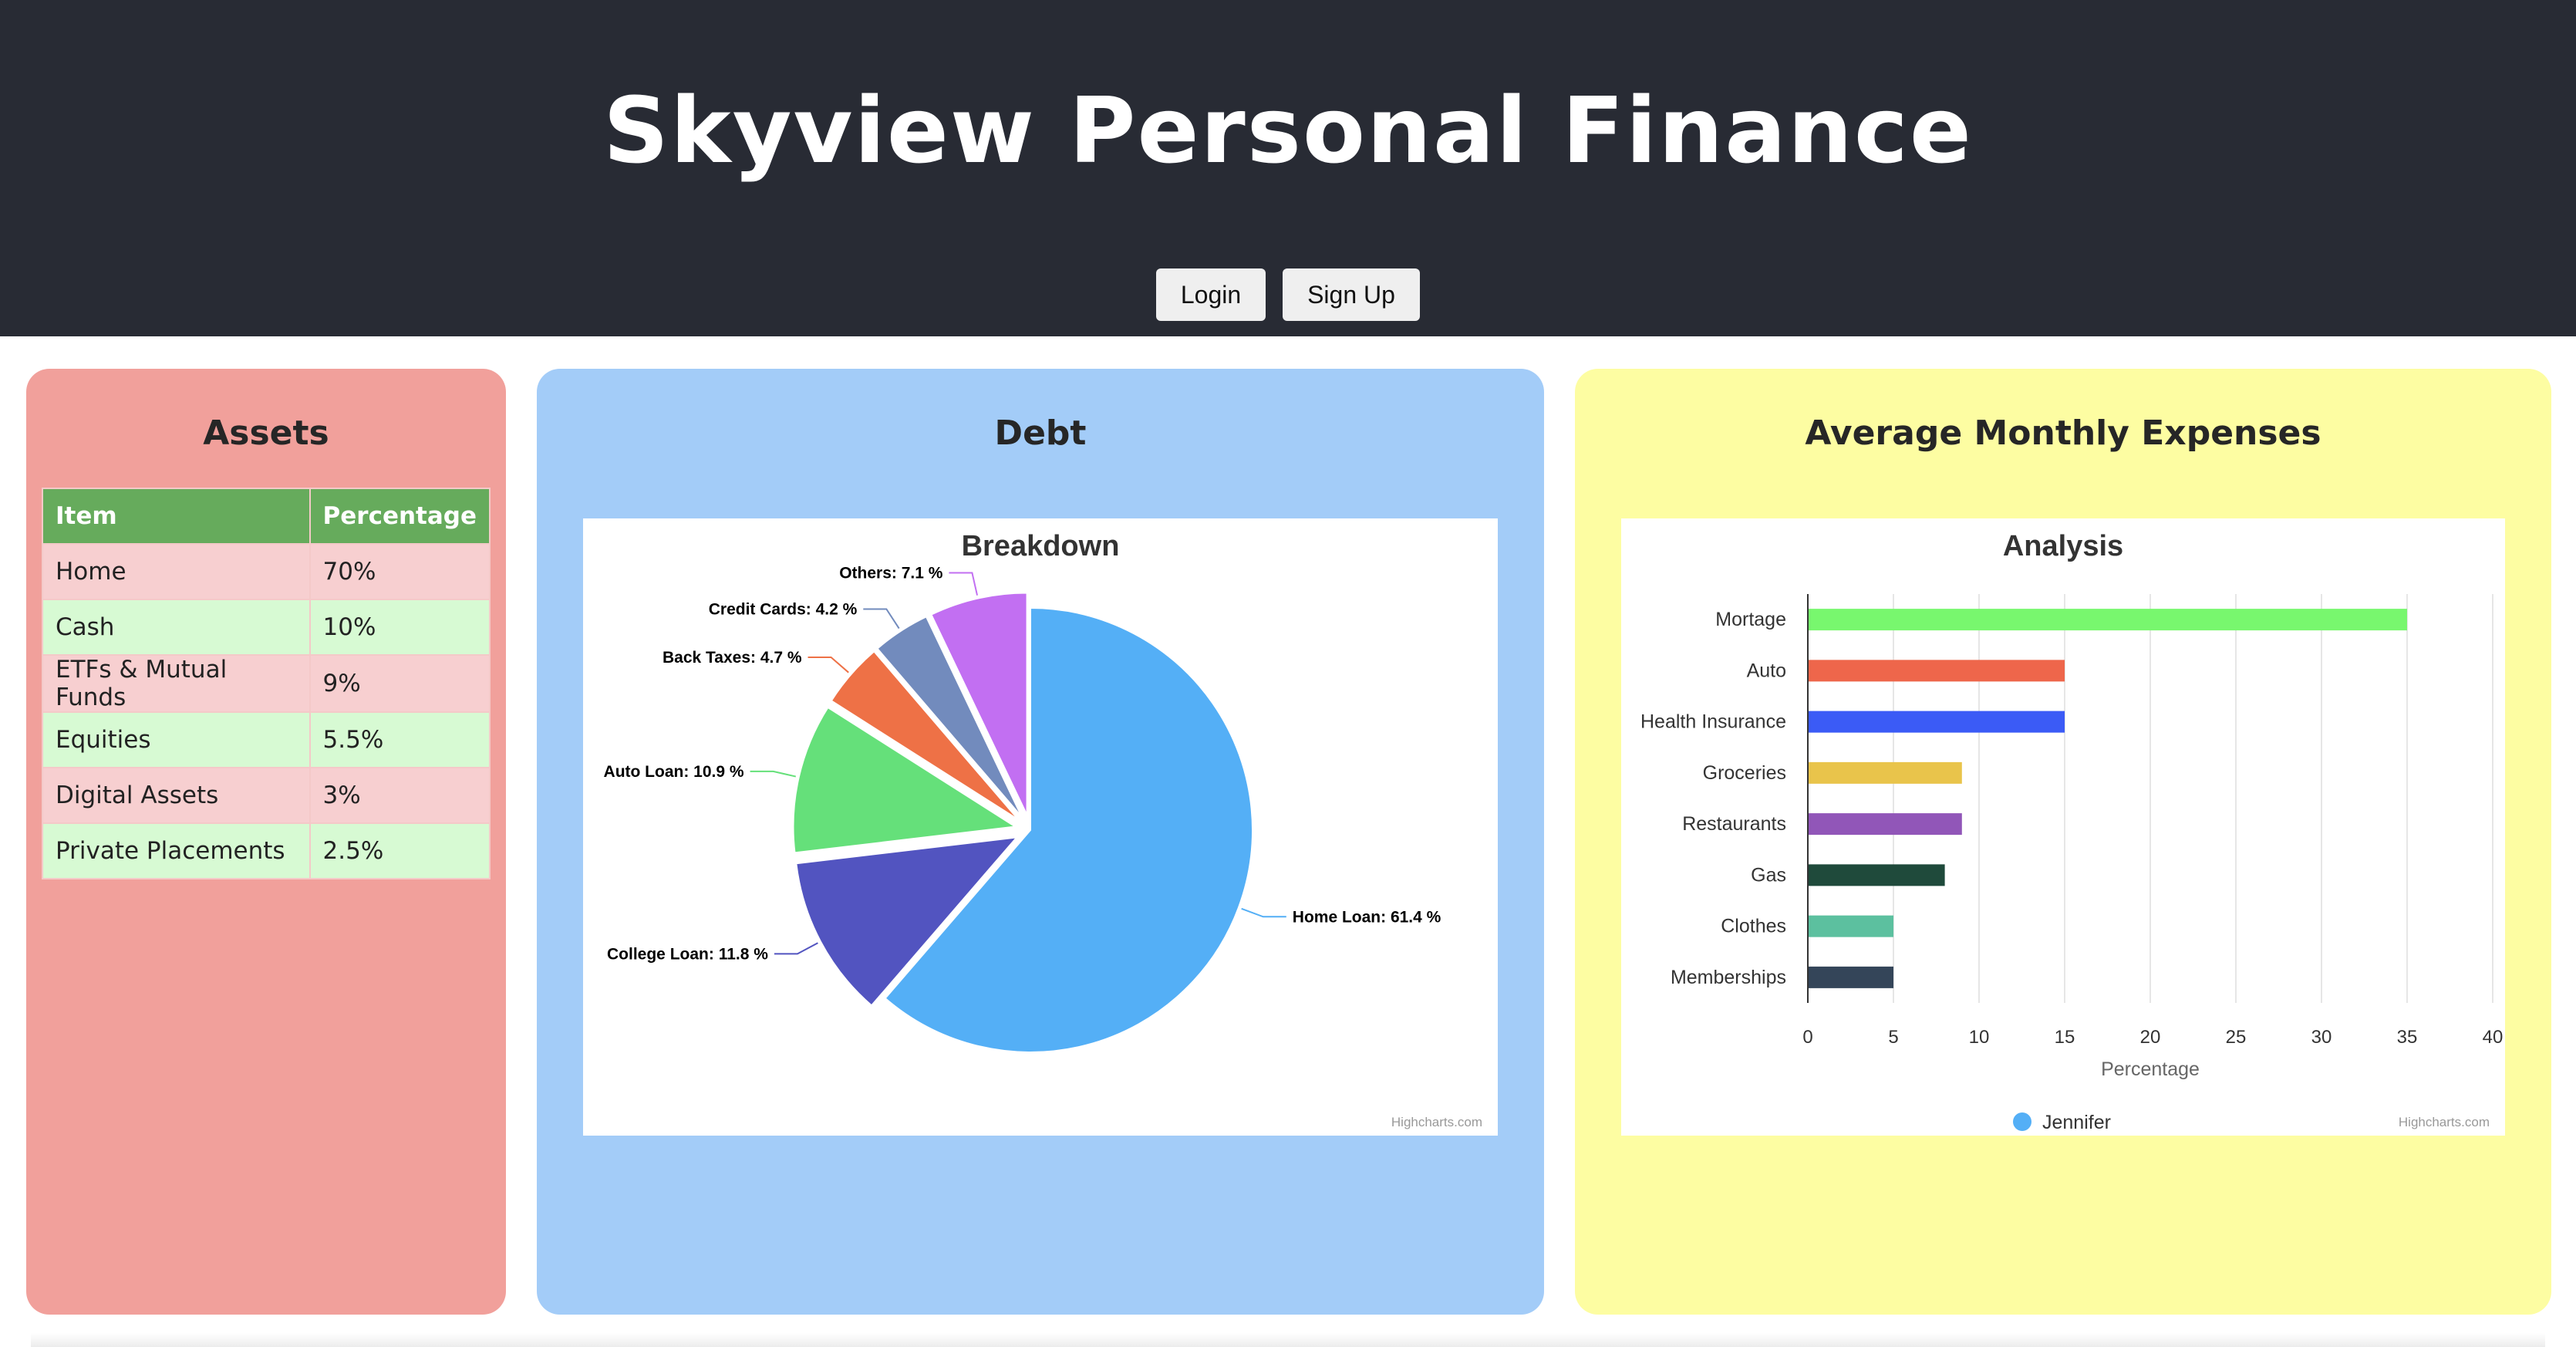 Image resolution: width=2576 pixels, height=1347 pixels. Describe the element at coordinates (176, 795) in the screenshot. I see `asset-item: Digital Assets` at that location.